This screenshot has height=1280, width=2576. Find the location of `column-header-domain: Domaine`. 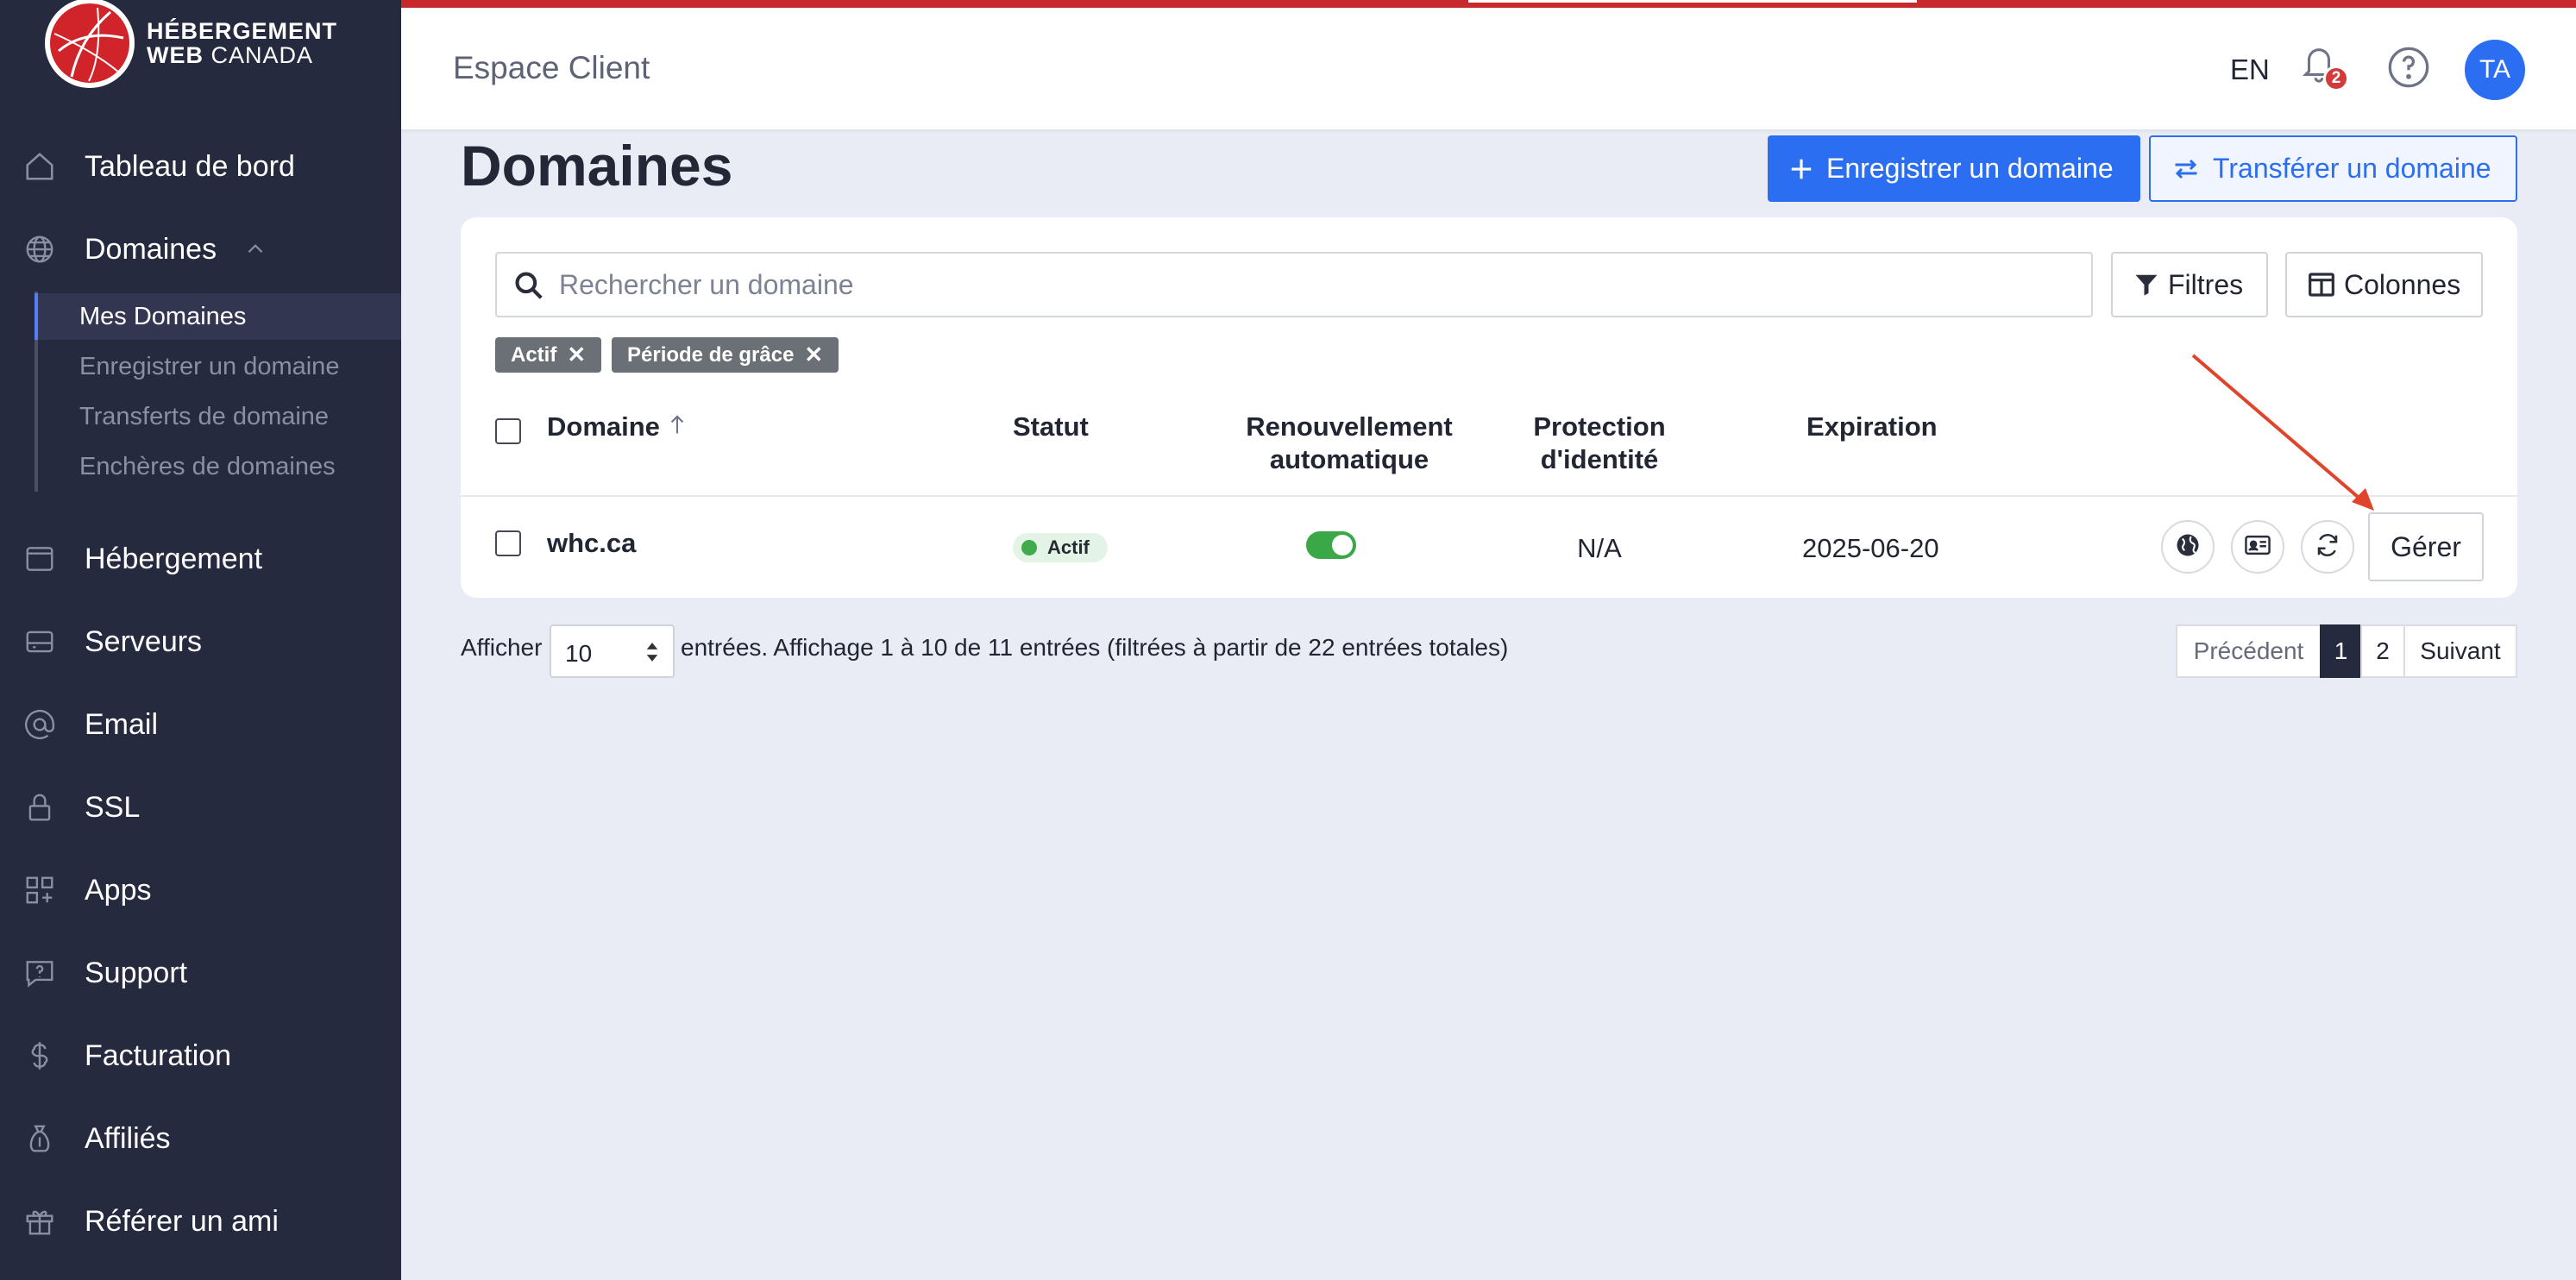

column-header-domain: Domaine is located at coordinates (617, 427).